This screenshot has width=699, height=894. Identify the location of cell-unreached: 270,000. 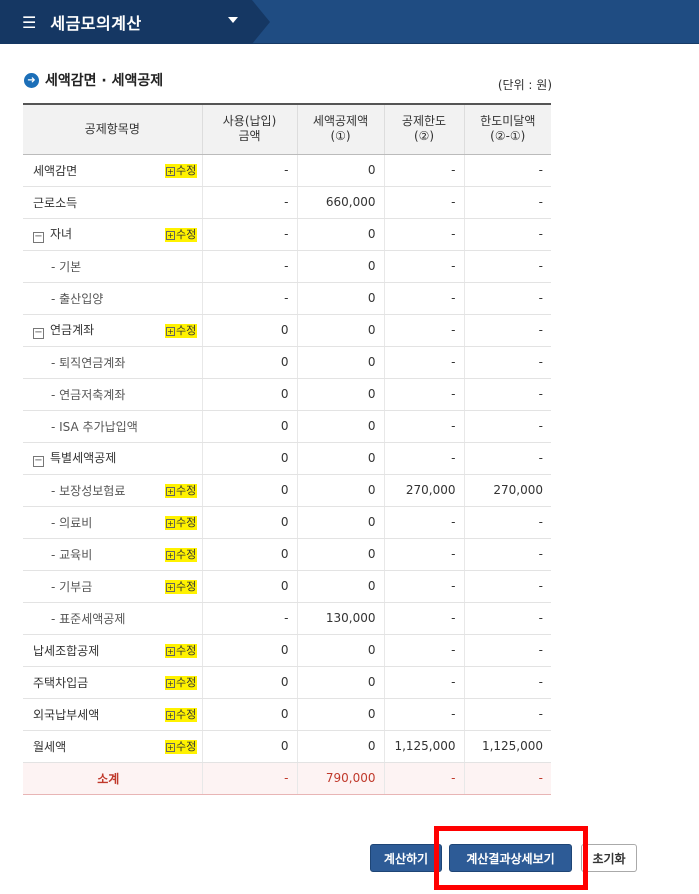
(507, 490).